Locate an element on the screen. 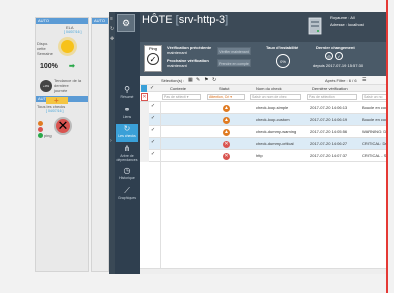 The height and width of the screenshot is (293, 394). sidebar-rail: ≡ ↻ ✥ › is located at coordinates (112, 143).